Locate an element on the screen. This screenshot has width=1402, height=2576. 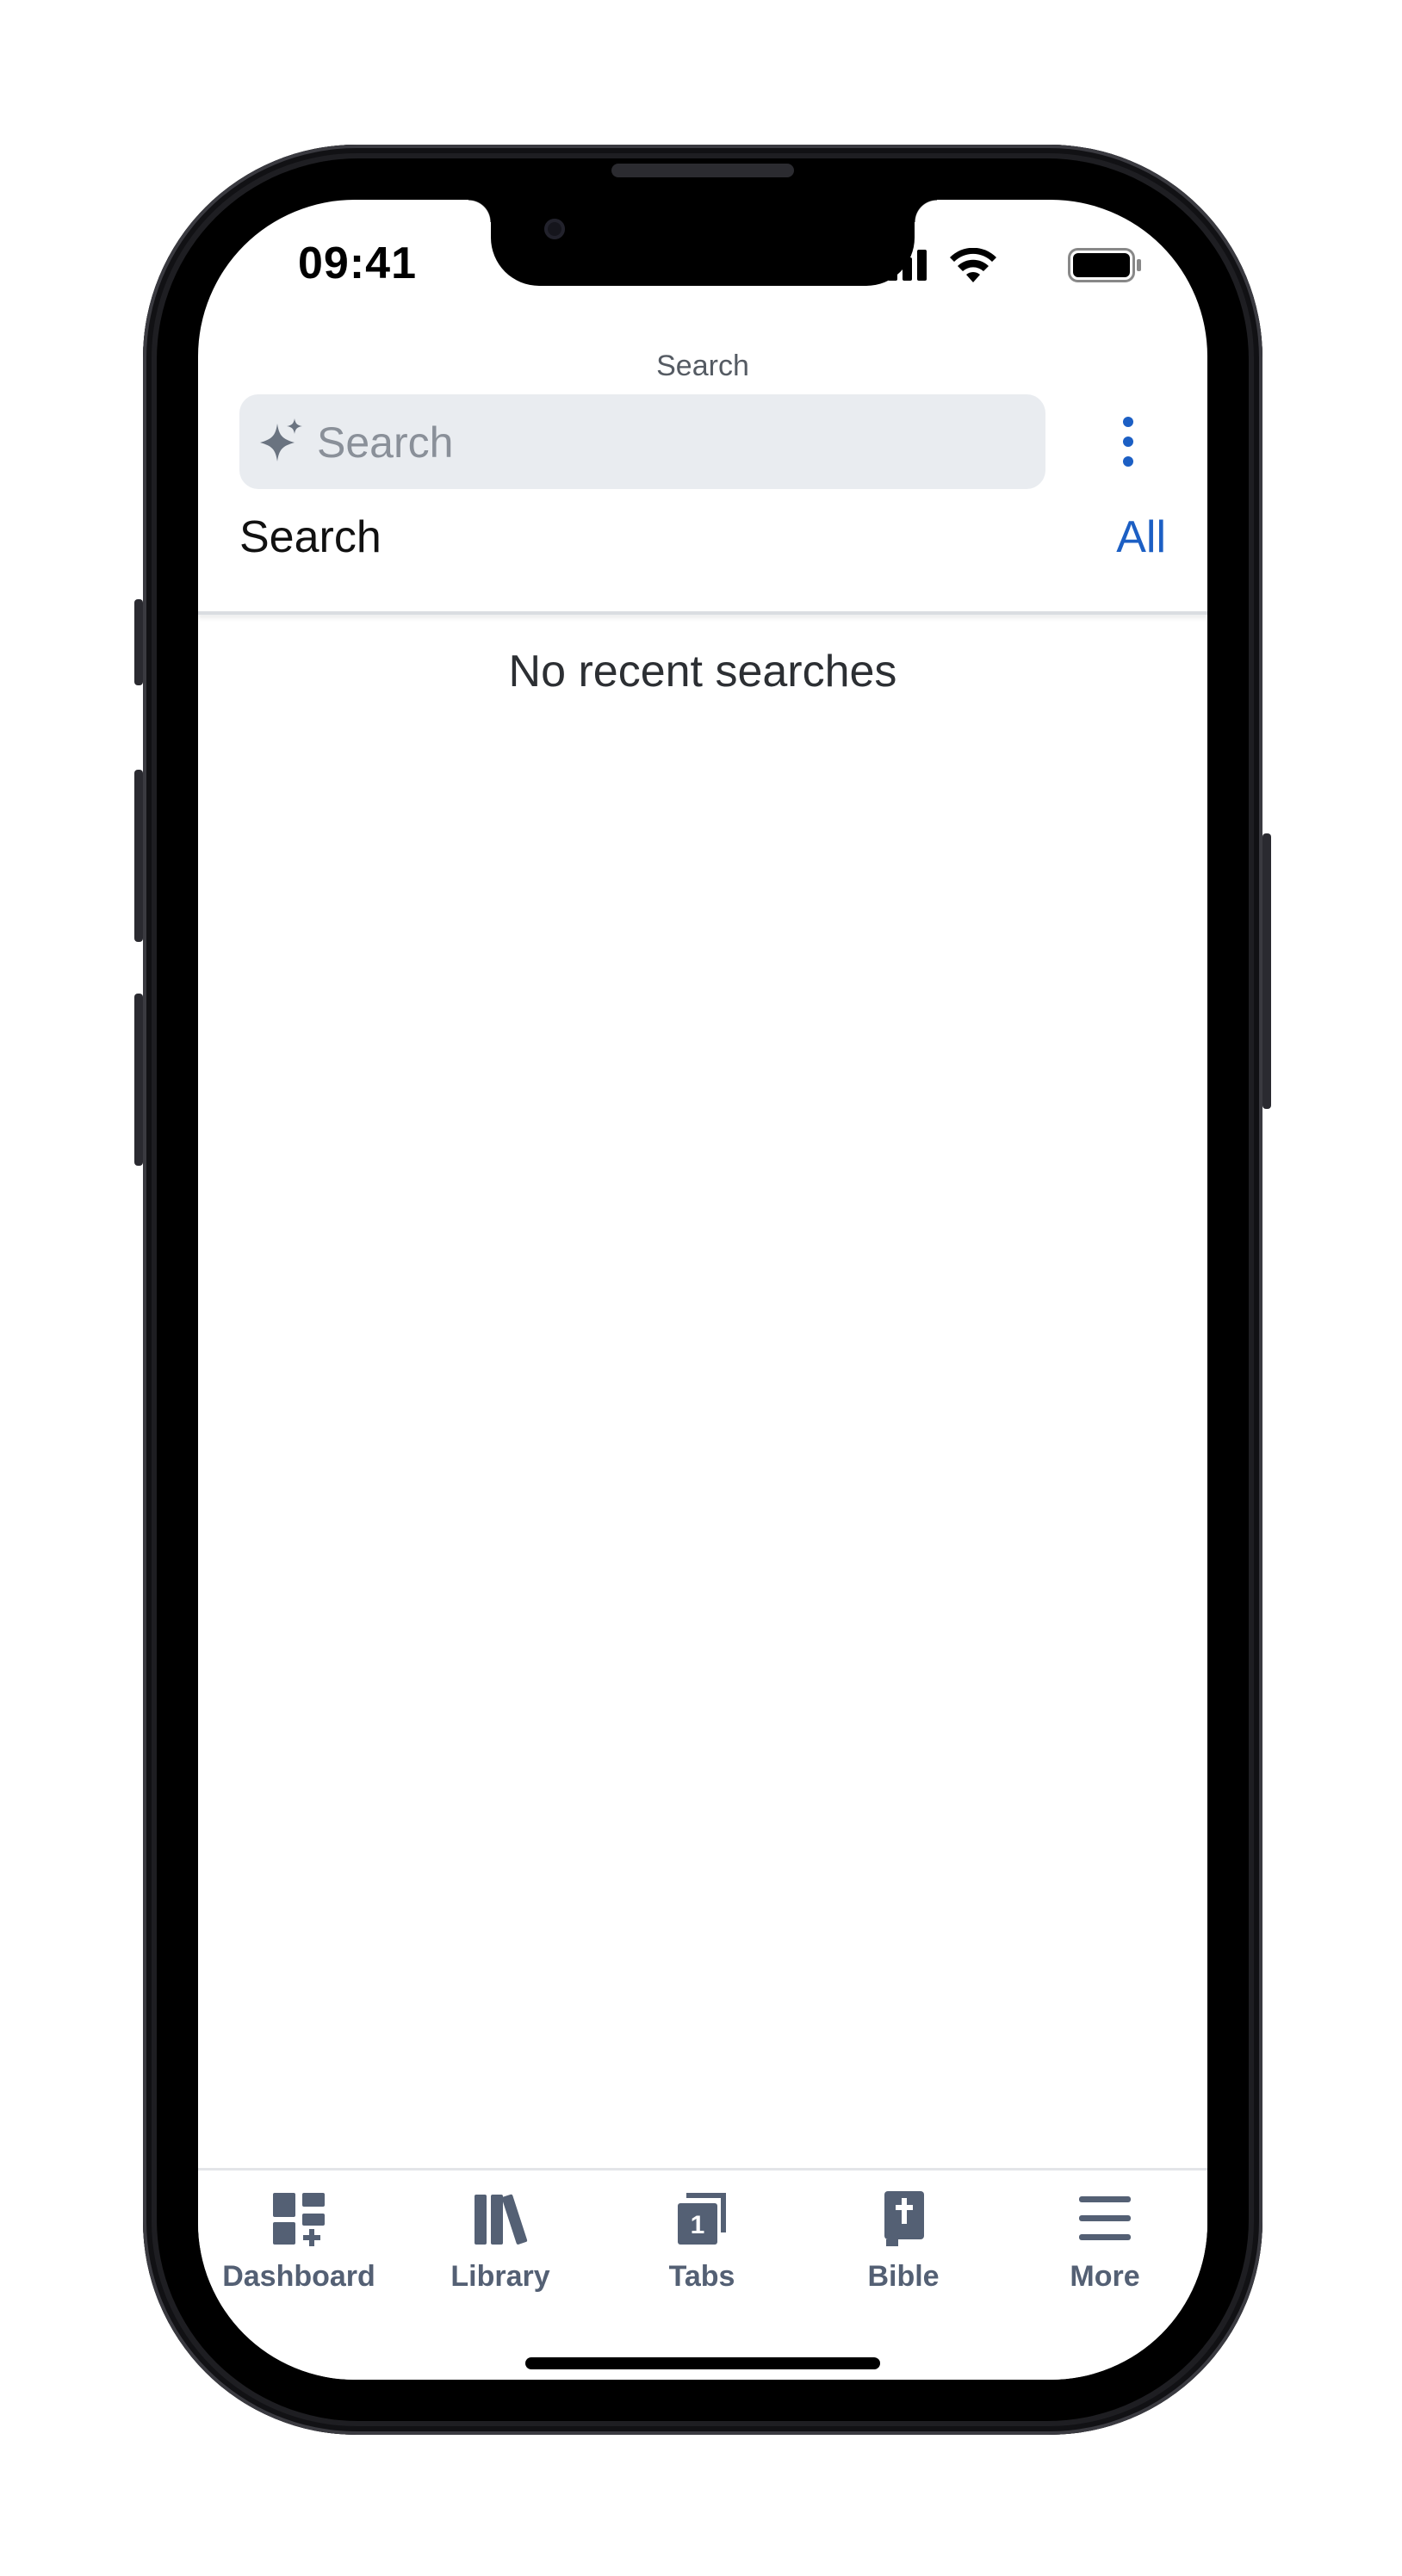
tab-label-library: Library is located at coordinates (500, 2277).